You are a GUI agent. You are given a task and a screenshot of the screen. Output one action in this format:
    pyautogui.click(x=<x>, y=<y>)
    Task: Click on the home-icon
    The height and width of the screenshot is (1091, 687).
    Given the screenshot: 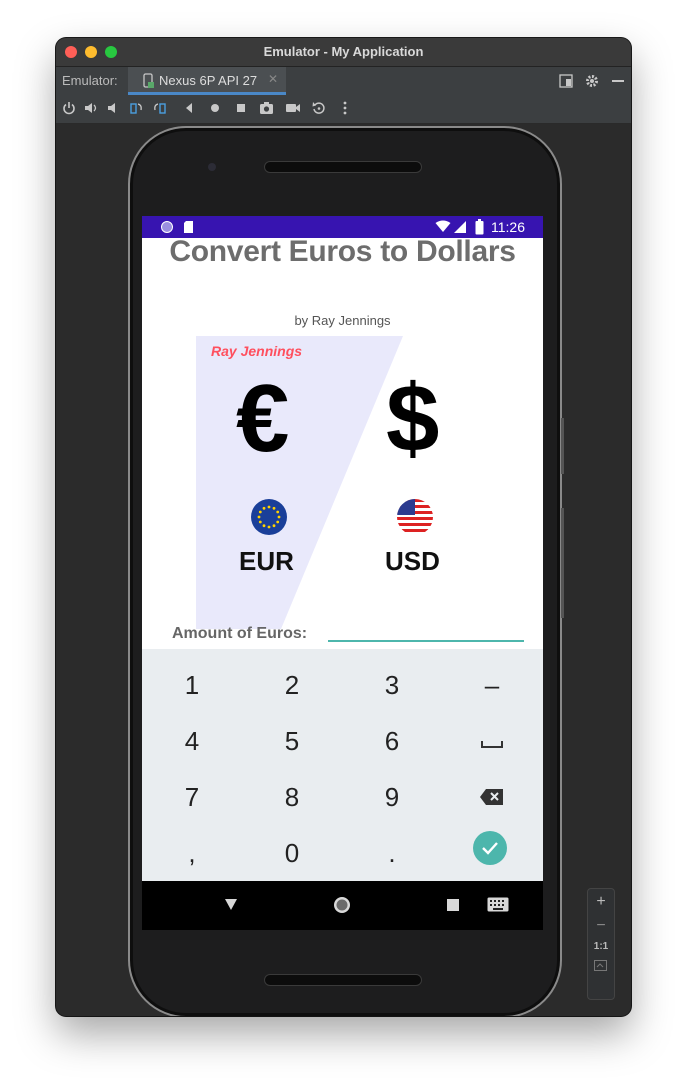 What is the action you would take?
    pyautogui.click(x=215, y=108)
    